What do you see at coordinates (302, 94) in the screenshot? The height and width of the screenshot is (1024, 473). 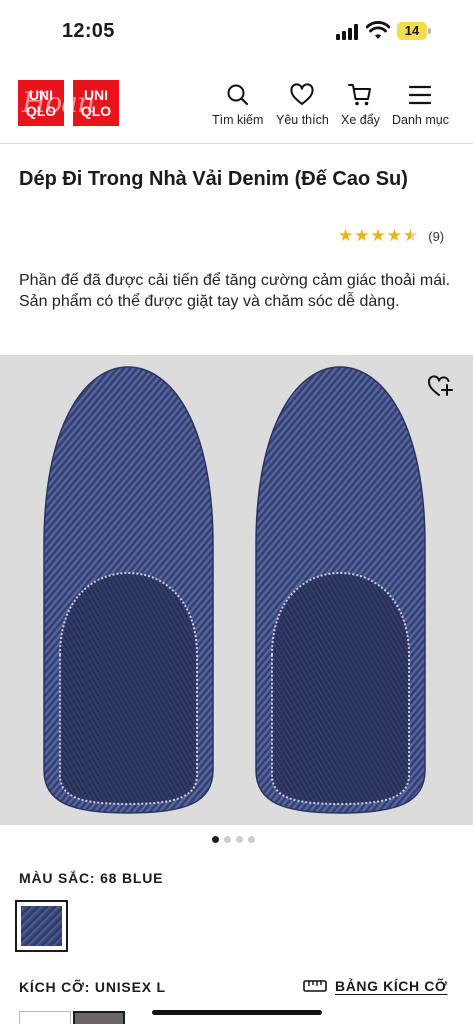 I see `heart-icon` at bounding box center [302, 94].